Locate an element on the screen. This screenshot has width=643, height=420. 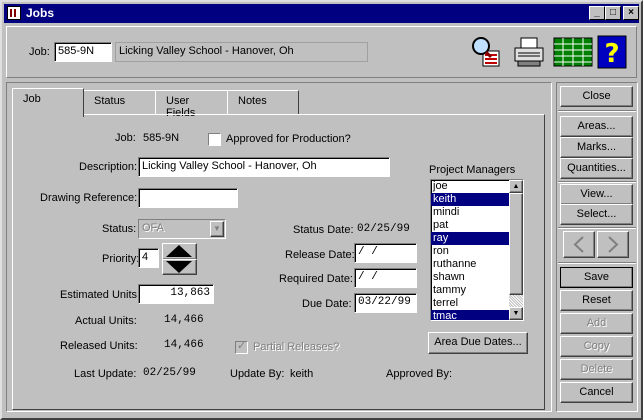
due-date-input: 03/22/99 is located at coordinates (385, 303).